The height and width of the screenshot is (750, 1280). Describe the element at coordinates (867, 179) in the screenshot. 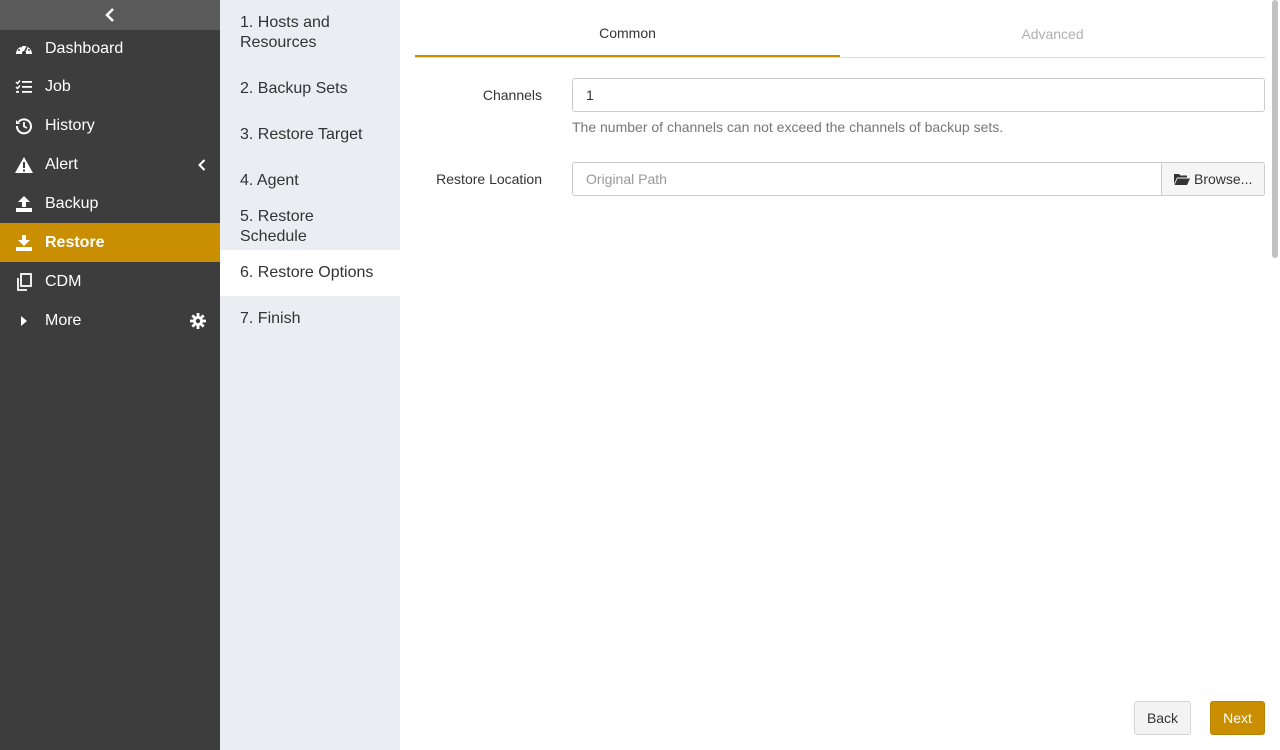

I see `restore-location-input` at that location.